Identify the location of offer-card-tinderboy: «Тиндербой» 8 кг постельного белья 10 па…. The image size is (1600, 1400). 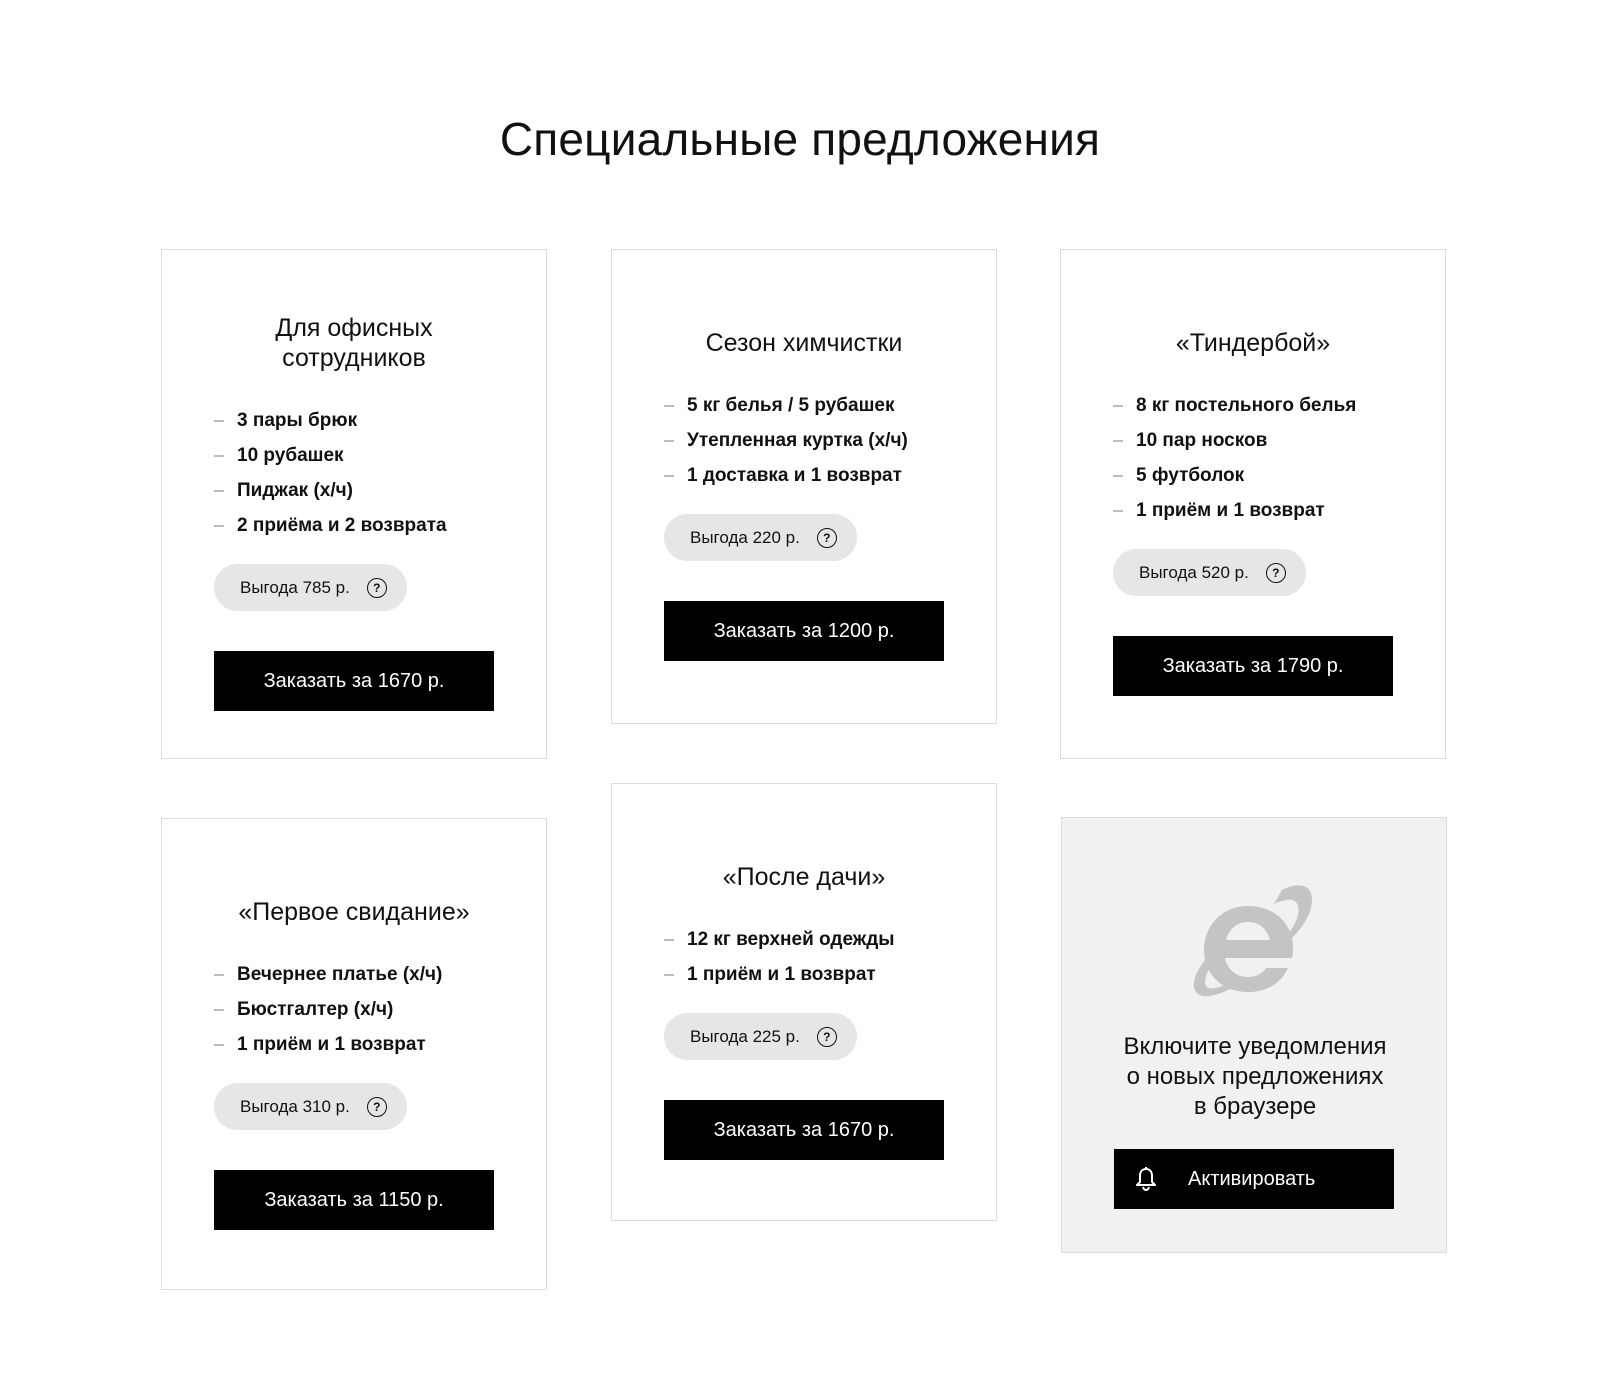
(1253, 504).